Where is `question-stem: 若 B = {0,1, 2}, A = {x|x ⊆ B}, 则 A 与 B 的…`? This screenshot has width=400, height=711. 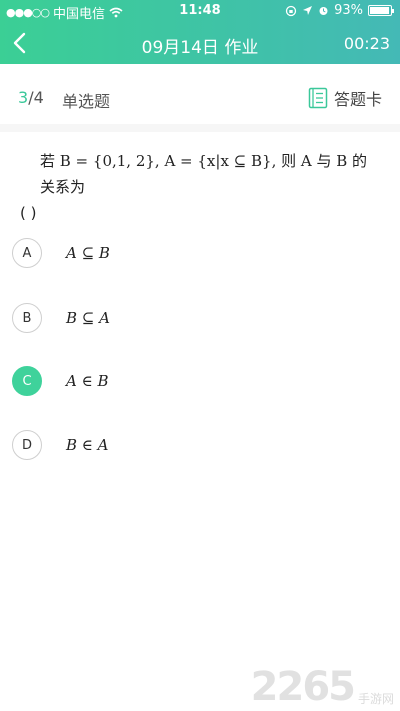 question-stem: 若 B = {0,1, 2}, A = {x|x ⊆ B}, 则 A 与 B 的… is located at coordinates (200, 187).